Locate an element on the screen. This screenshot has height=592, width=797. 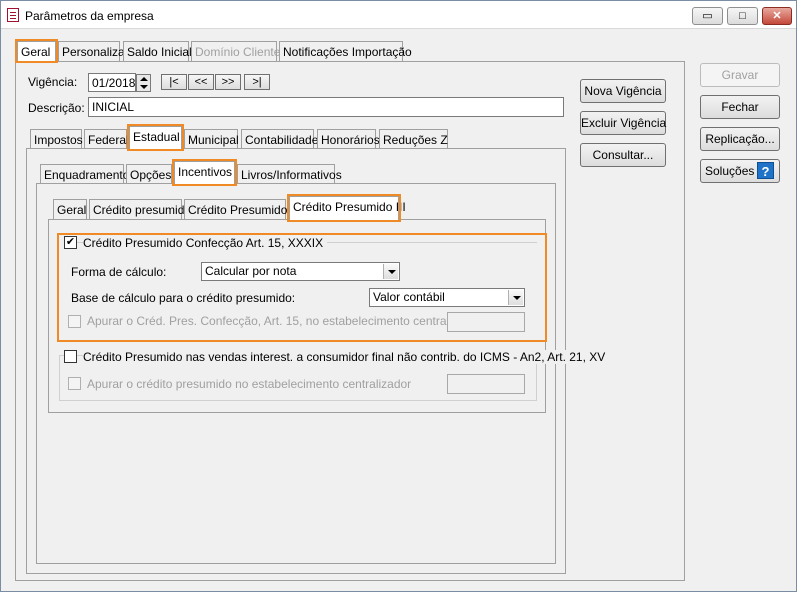
forma-calculo-select: Calcular por nota is located at coordinates (300, 271).